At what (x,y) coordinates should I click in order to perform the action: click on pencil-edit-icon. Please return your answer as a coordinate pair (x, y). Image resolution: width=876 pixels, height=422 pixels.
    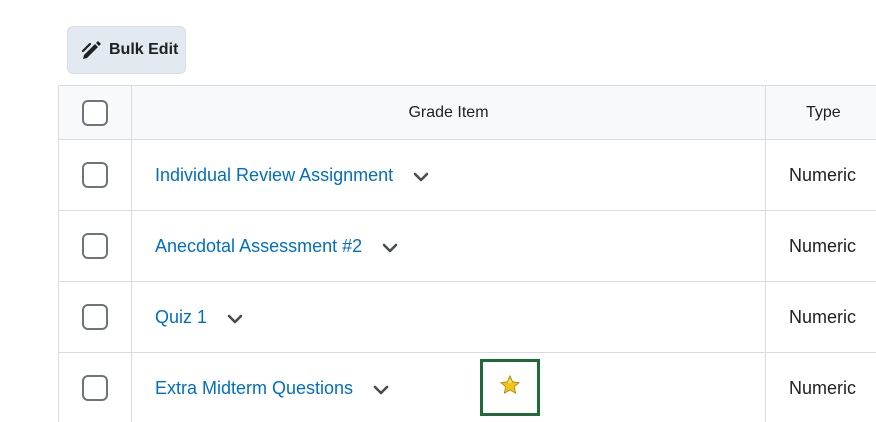
    Looking at the image, I should click on (92, 50).